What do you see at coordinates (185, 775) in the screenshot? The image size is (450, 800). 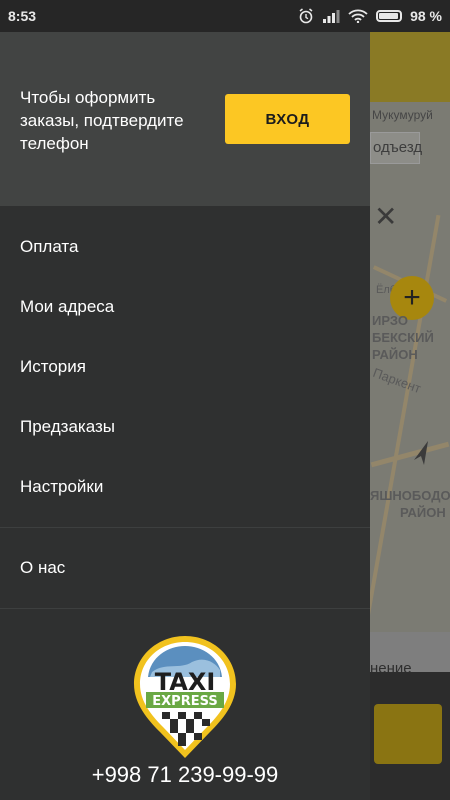 I see `support-phone: +998 71 239-99-99` at bounding box center [185, 775].